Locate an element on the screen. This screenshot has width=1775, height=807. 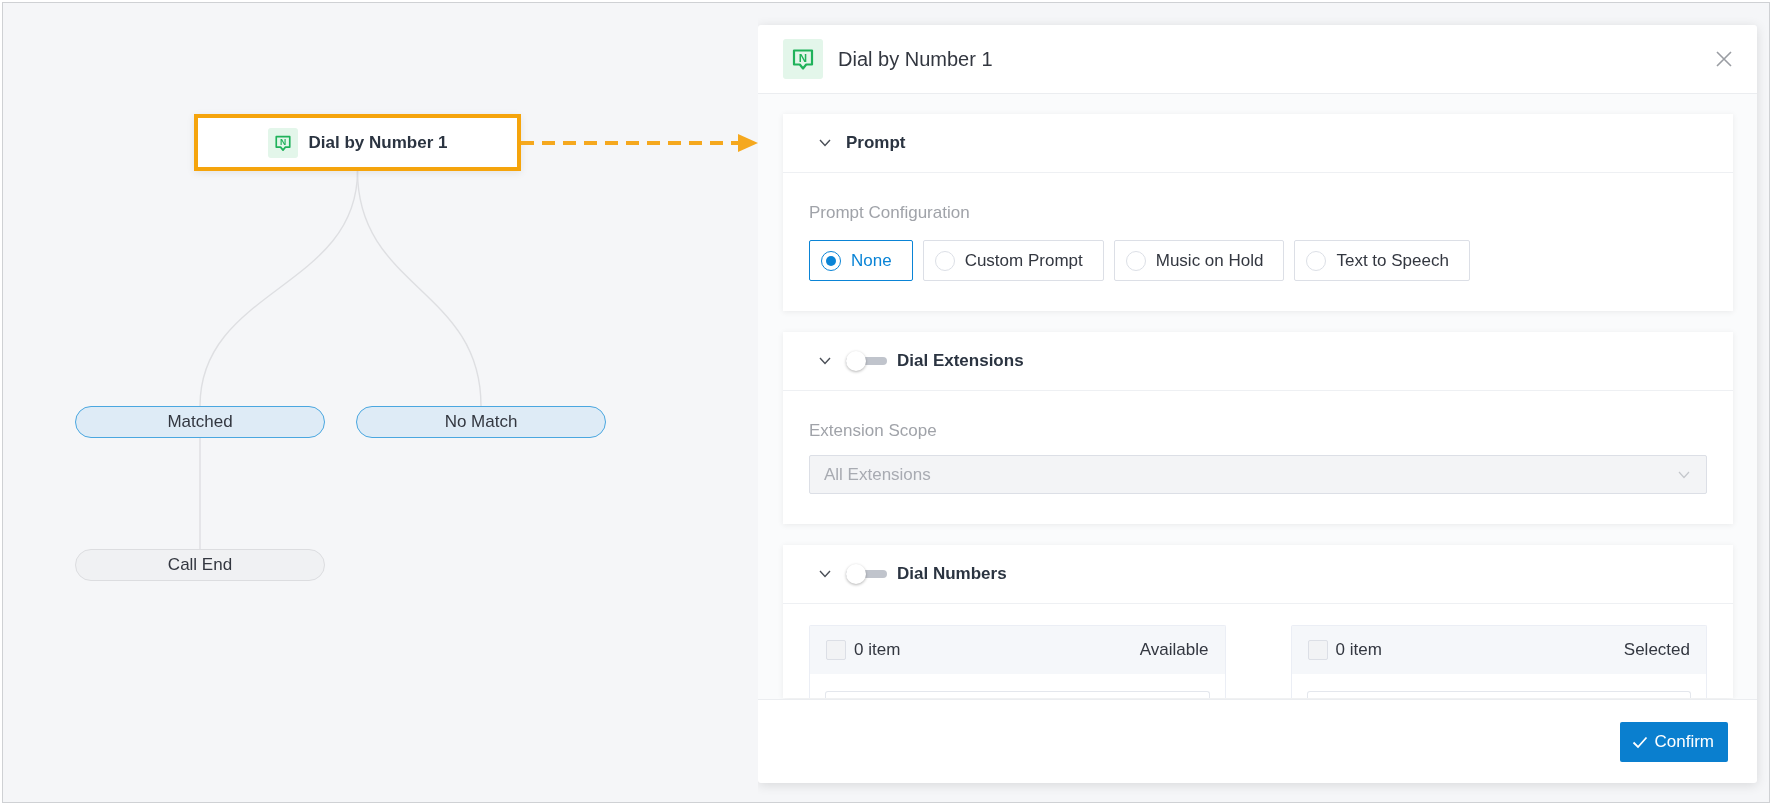
field-label: Prompt Configuration is located at coordinates (890, 213).